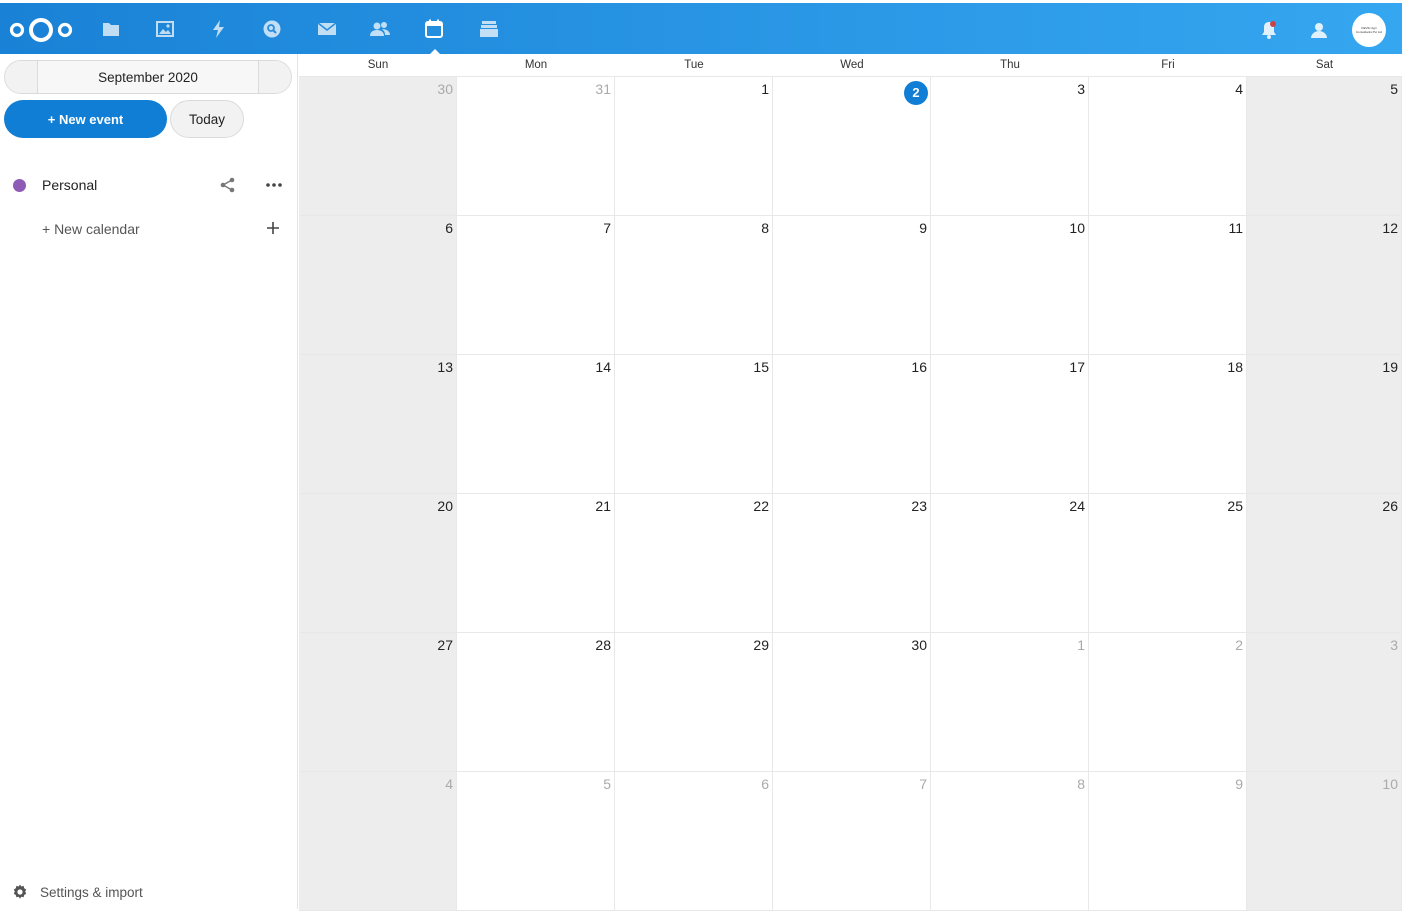 This screenshot has height=911, width=1402. What do you see at coordinates (85, 119) in the screenshot?
I see `new-event-button: + New event` at bounding box center [85, 119].